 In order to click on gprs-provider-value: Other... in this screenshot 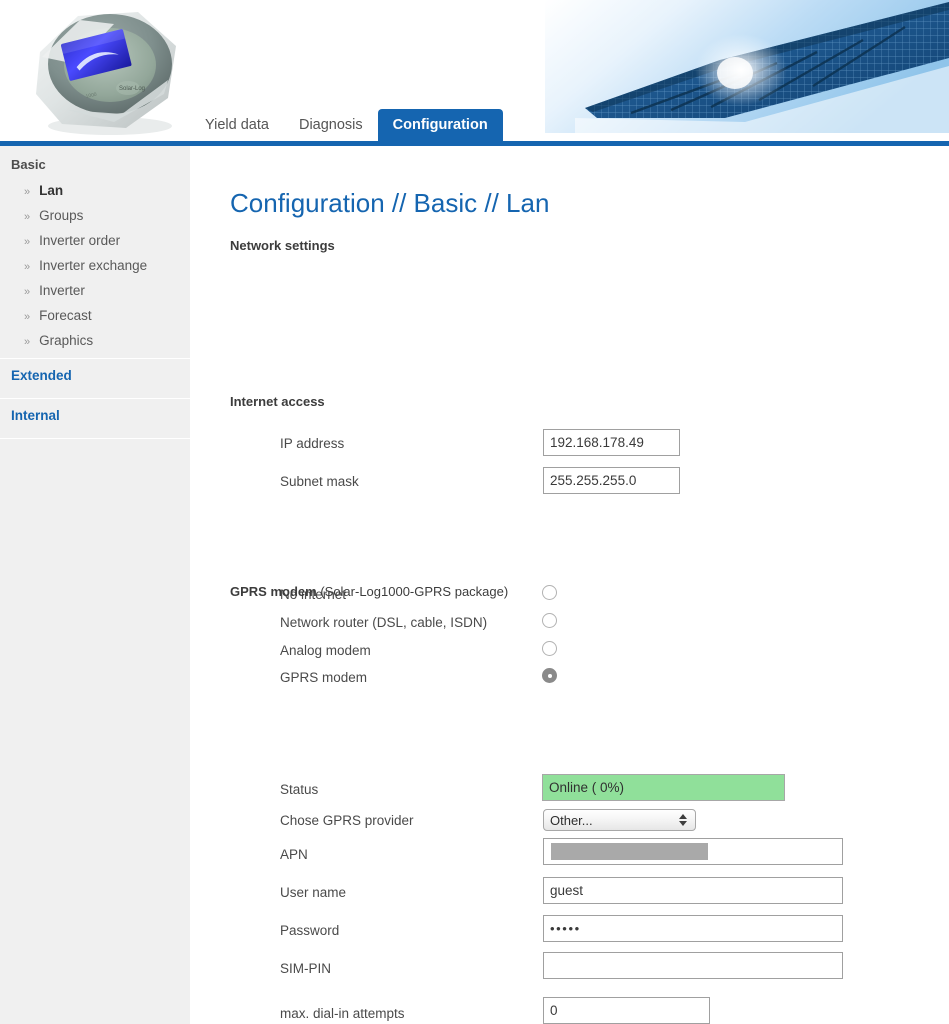, I will do `click(571, 820)`.